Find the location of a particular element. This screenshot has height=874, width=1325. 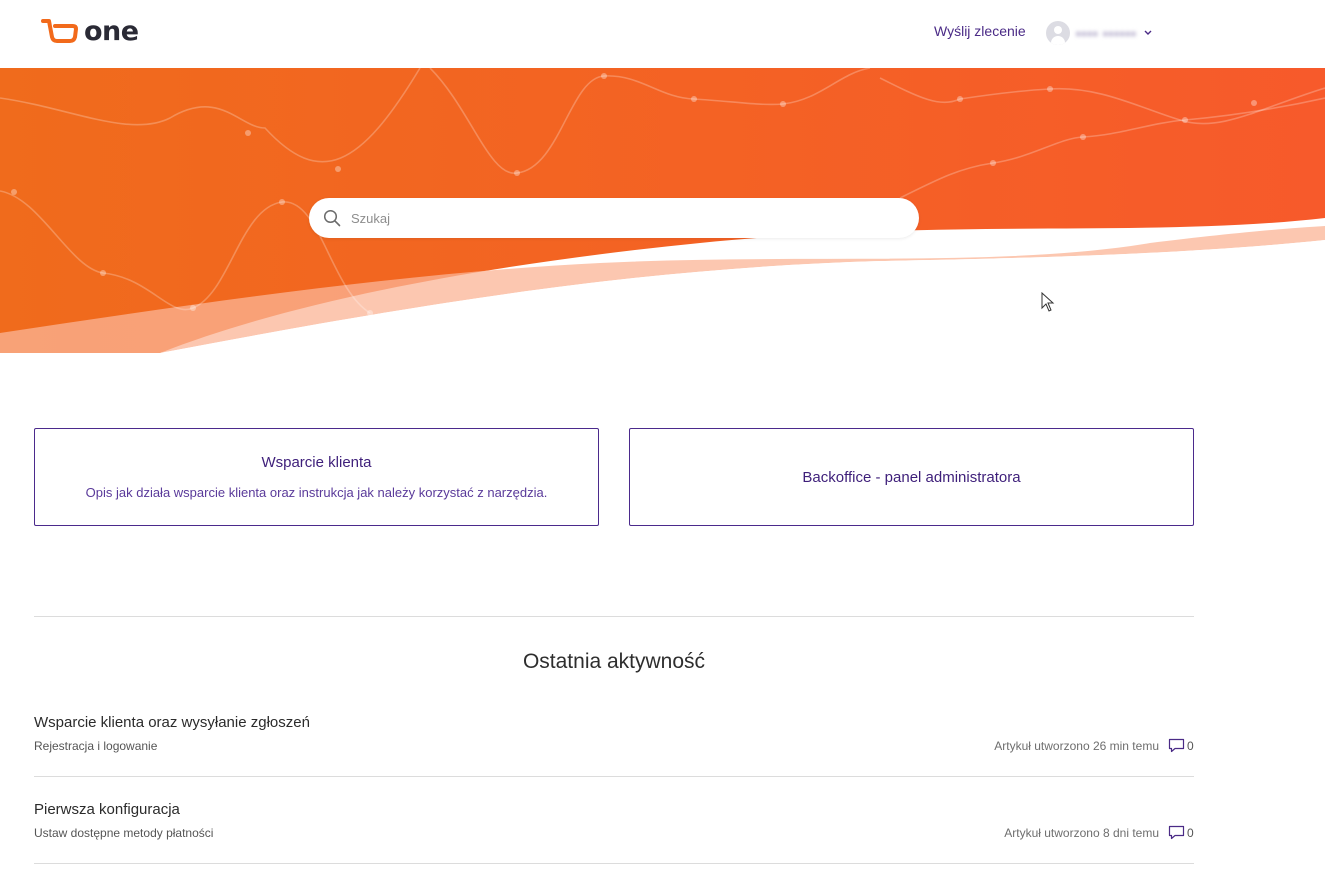

search-icon is located at coordinates (332, 218).